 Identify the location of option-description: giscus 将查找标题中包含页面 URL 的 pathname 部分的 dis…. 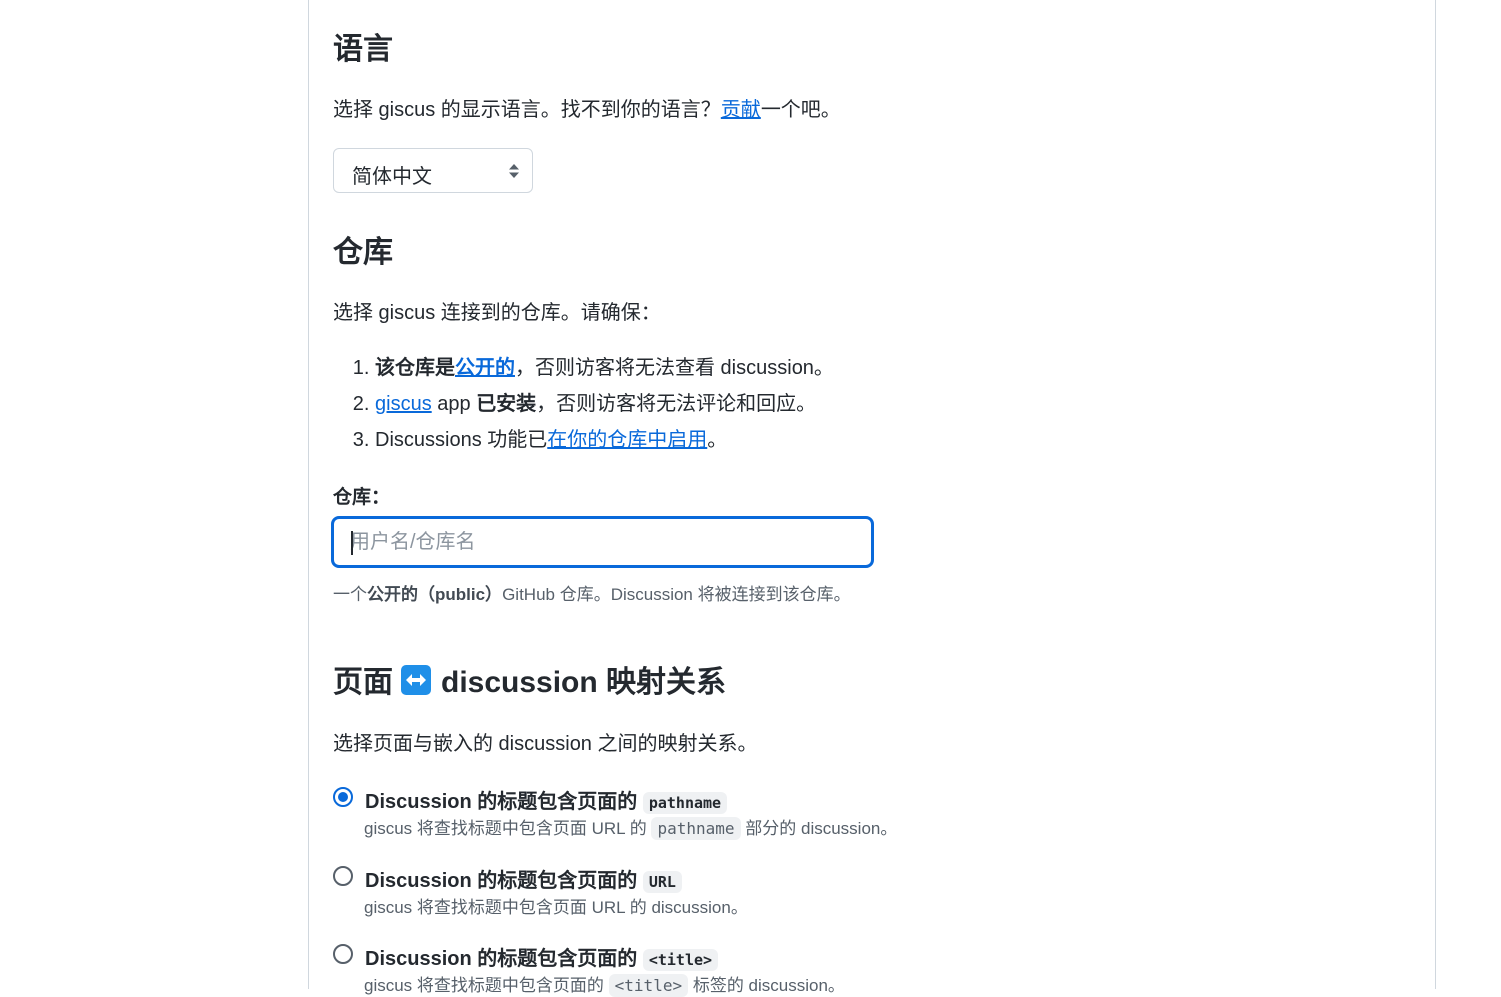
(631, 828).